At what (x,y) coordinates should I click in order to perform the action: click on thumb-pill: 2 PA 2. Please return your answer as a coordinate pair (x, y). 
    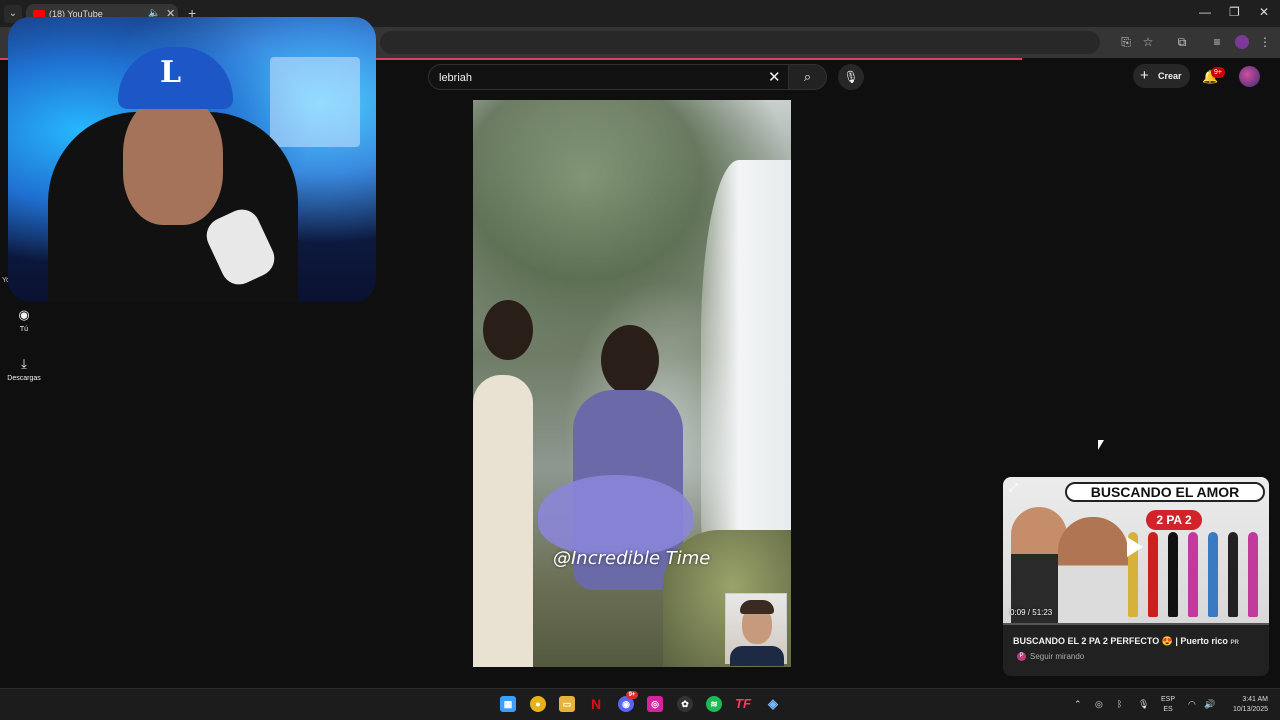
    Looking at the image, I should click on (1174, 520).